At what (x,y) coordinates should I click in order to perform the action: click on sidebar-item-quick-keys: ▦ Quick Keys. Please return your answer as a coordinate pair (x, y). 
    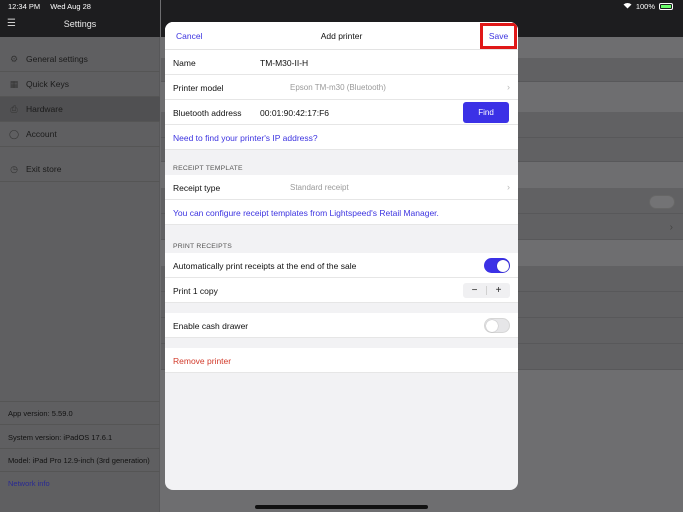
    Looking at the image, I should click on (80, 84).